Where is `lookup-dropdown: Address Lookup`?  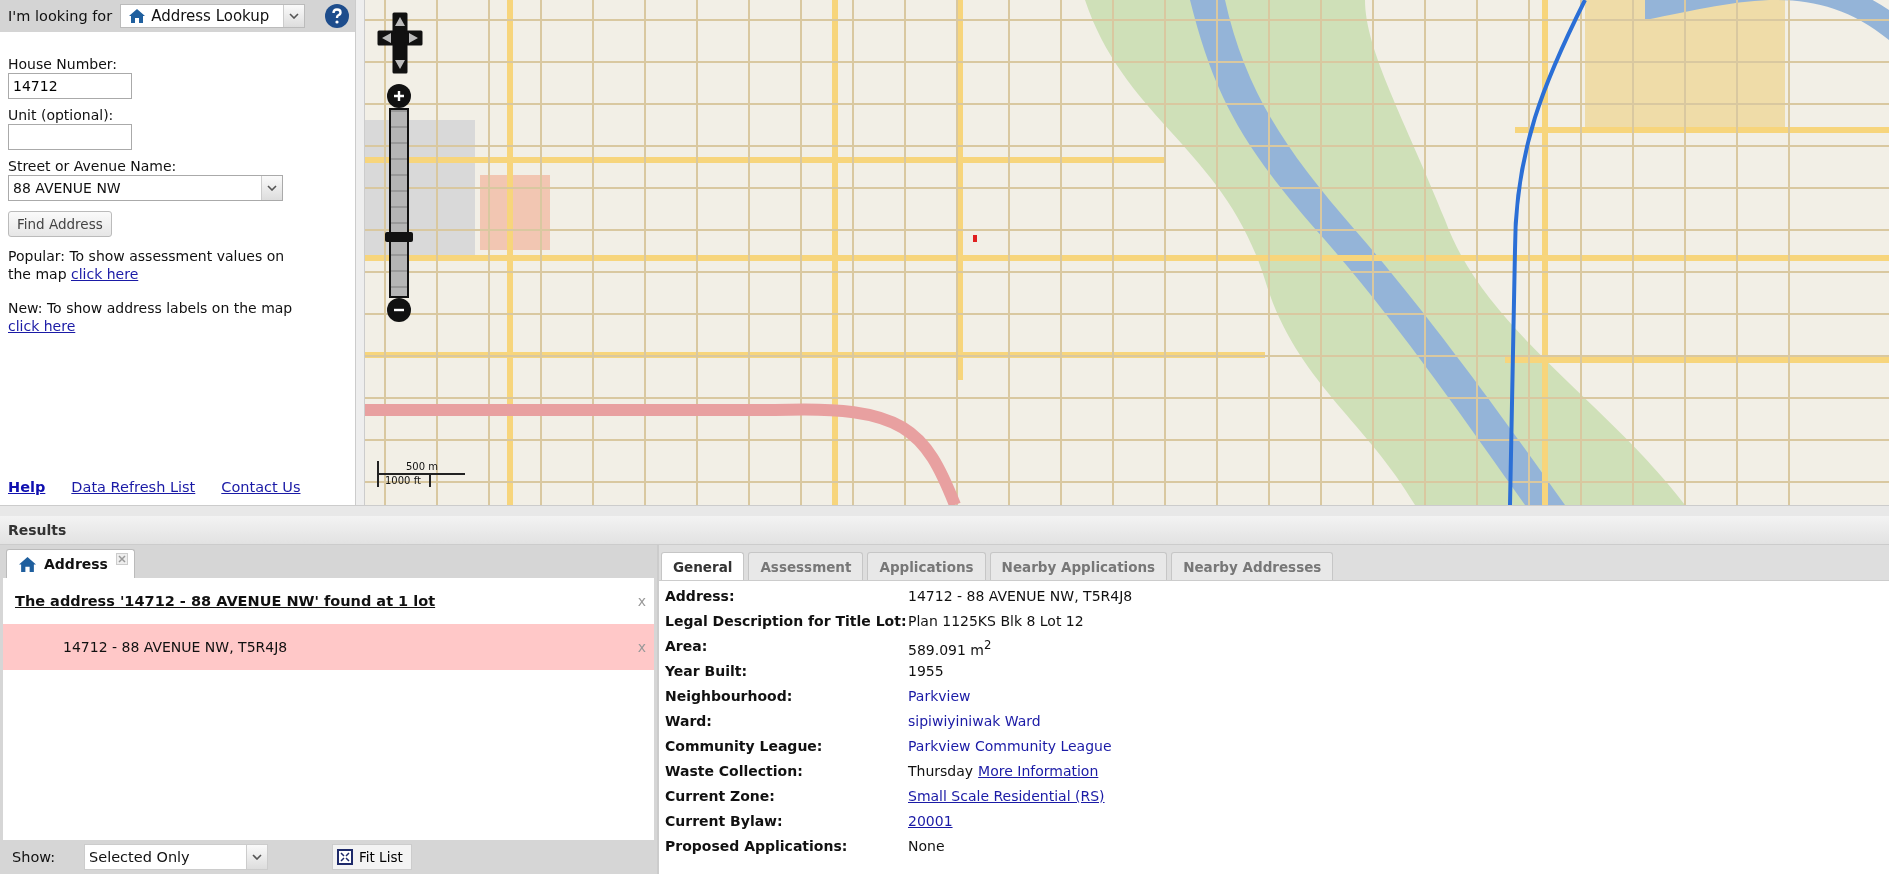
lookup-dropdown: Address Lookup is located at coordinates (213, 16).